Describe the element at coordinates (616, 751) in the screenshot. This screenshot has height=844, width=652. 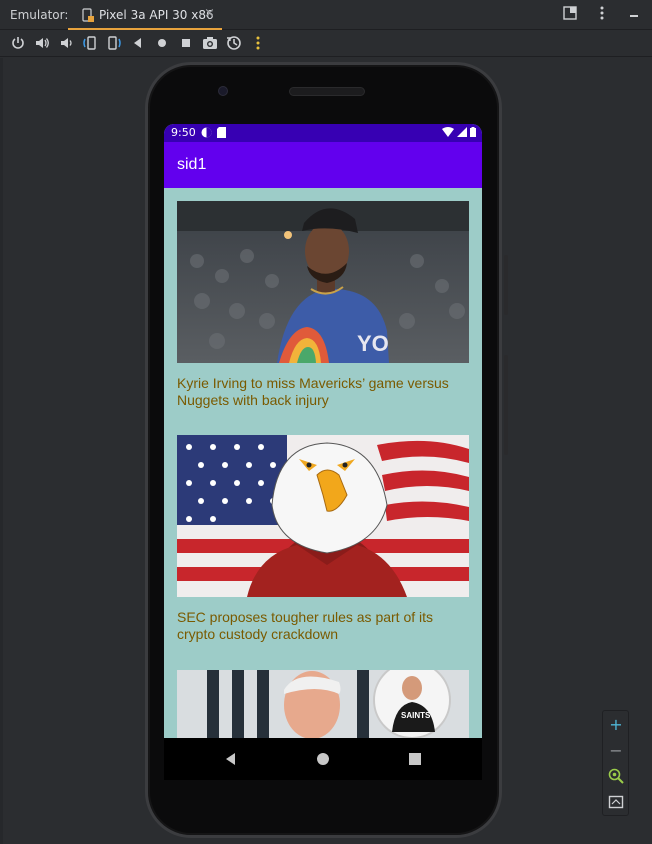
I see `zoom-out-icon: −` at that location.